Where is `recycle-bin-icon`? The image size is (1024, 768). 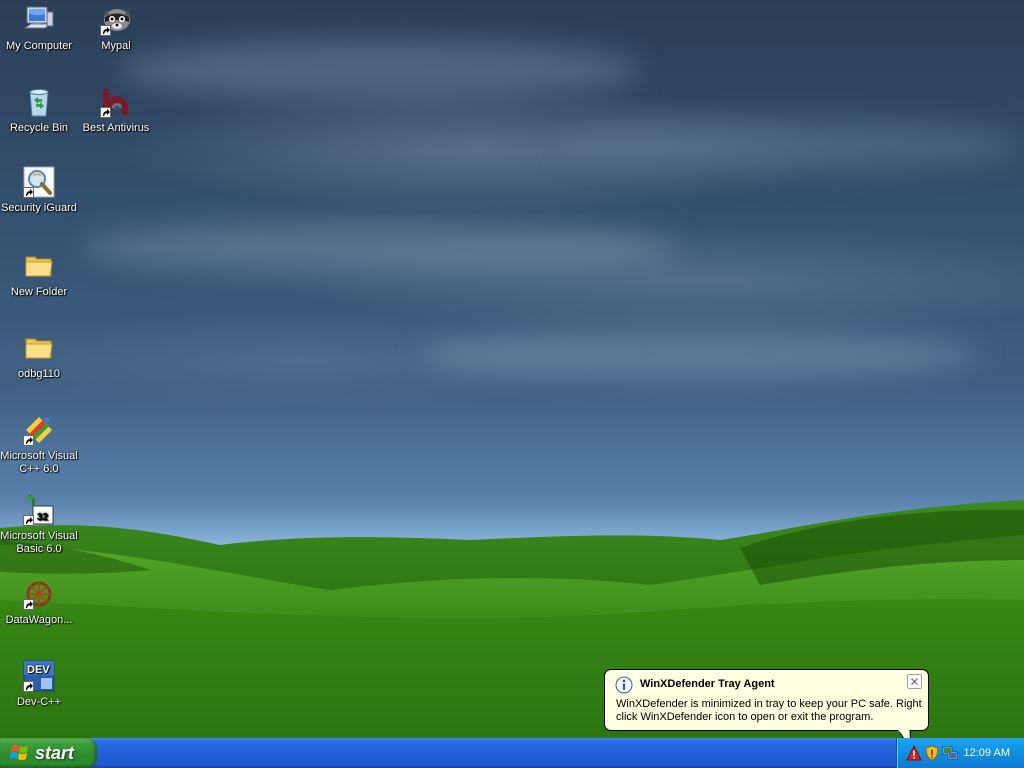 recycle-bin-icon is located at coordinates (39, 102).